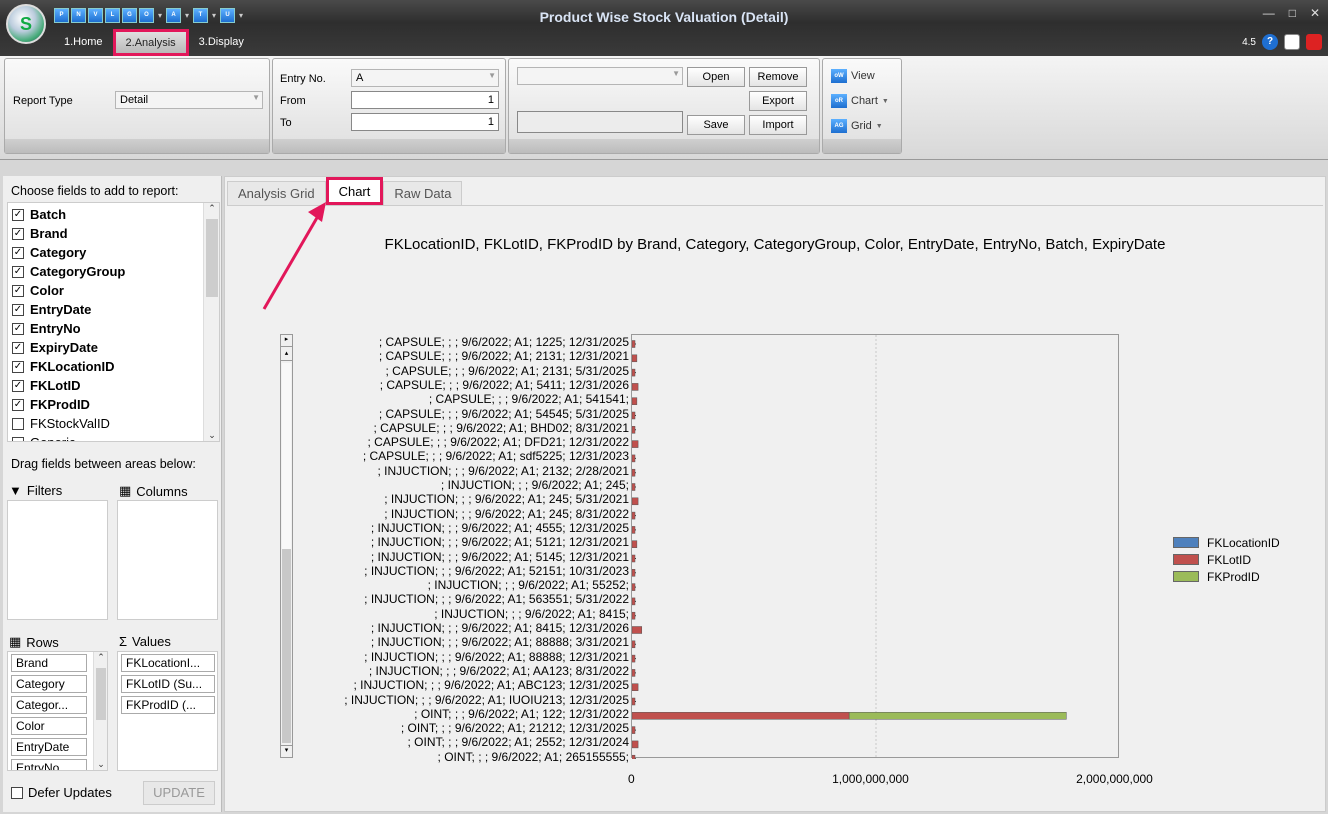 The image size is (1328, 814). Describe the element at coordinates (286, 355) in the screenshot. I see `scroll-up-icon: ▴` at that location.